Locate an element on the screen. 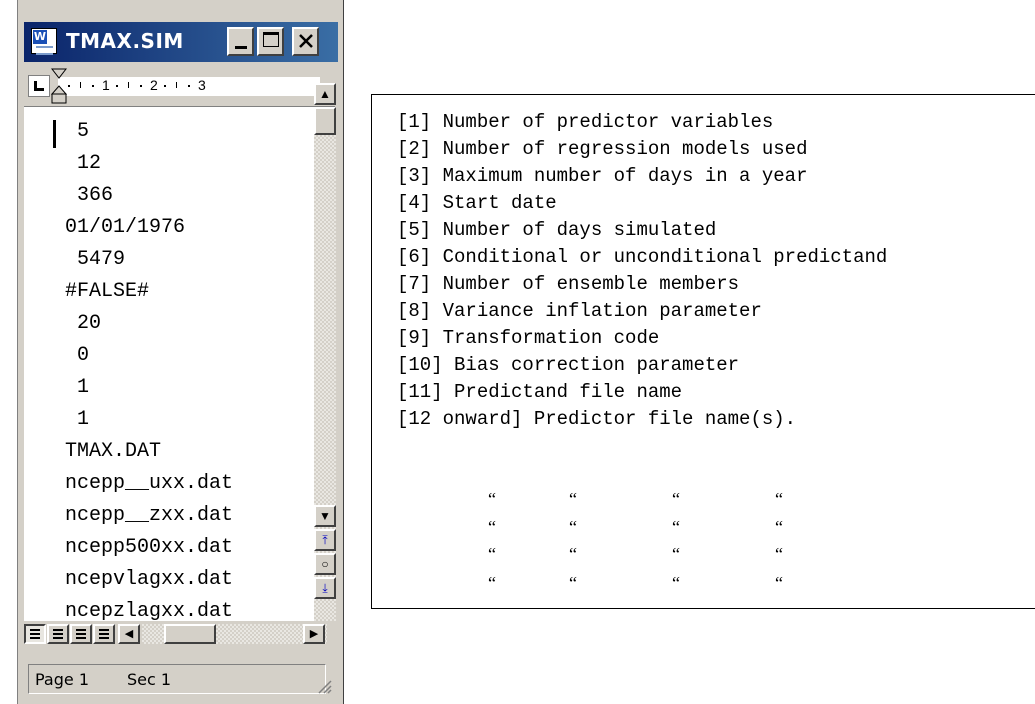 The width and height of the screenshot is (1035, 704). doc-line: ncepp__uxx.dat is located at coordinates (149, 483).